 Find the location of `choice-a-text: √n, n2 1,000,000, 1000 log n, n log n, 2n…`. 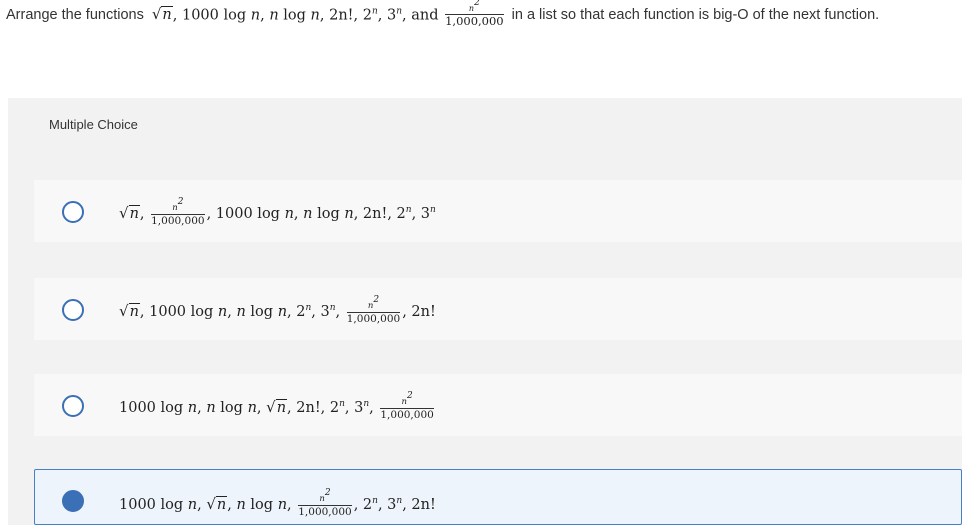

choice-a-text: √n, n2 1,000,000, 1000 log n, n log n, 2n… is located at coordinates (277, 212).